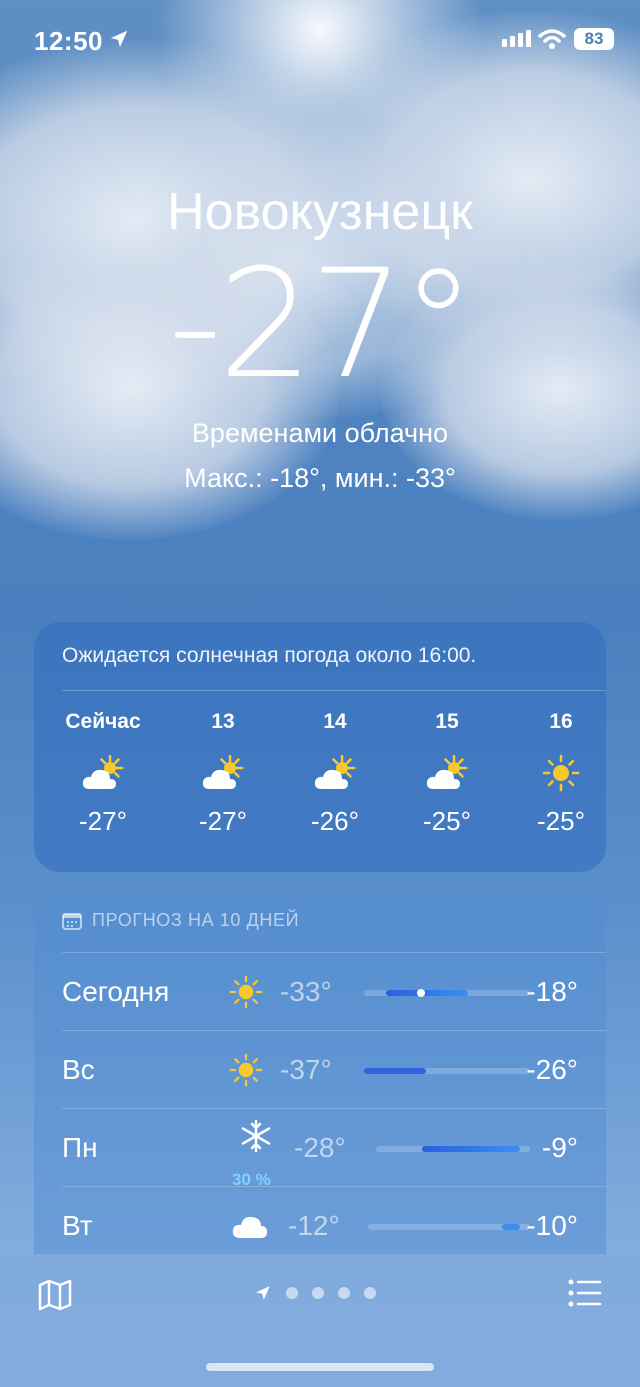 This screenshot has width=640, height=1387. I want to click on hourly-summary: Ожидается солнечная погода около 16:00., so click(269, 655).